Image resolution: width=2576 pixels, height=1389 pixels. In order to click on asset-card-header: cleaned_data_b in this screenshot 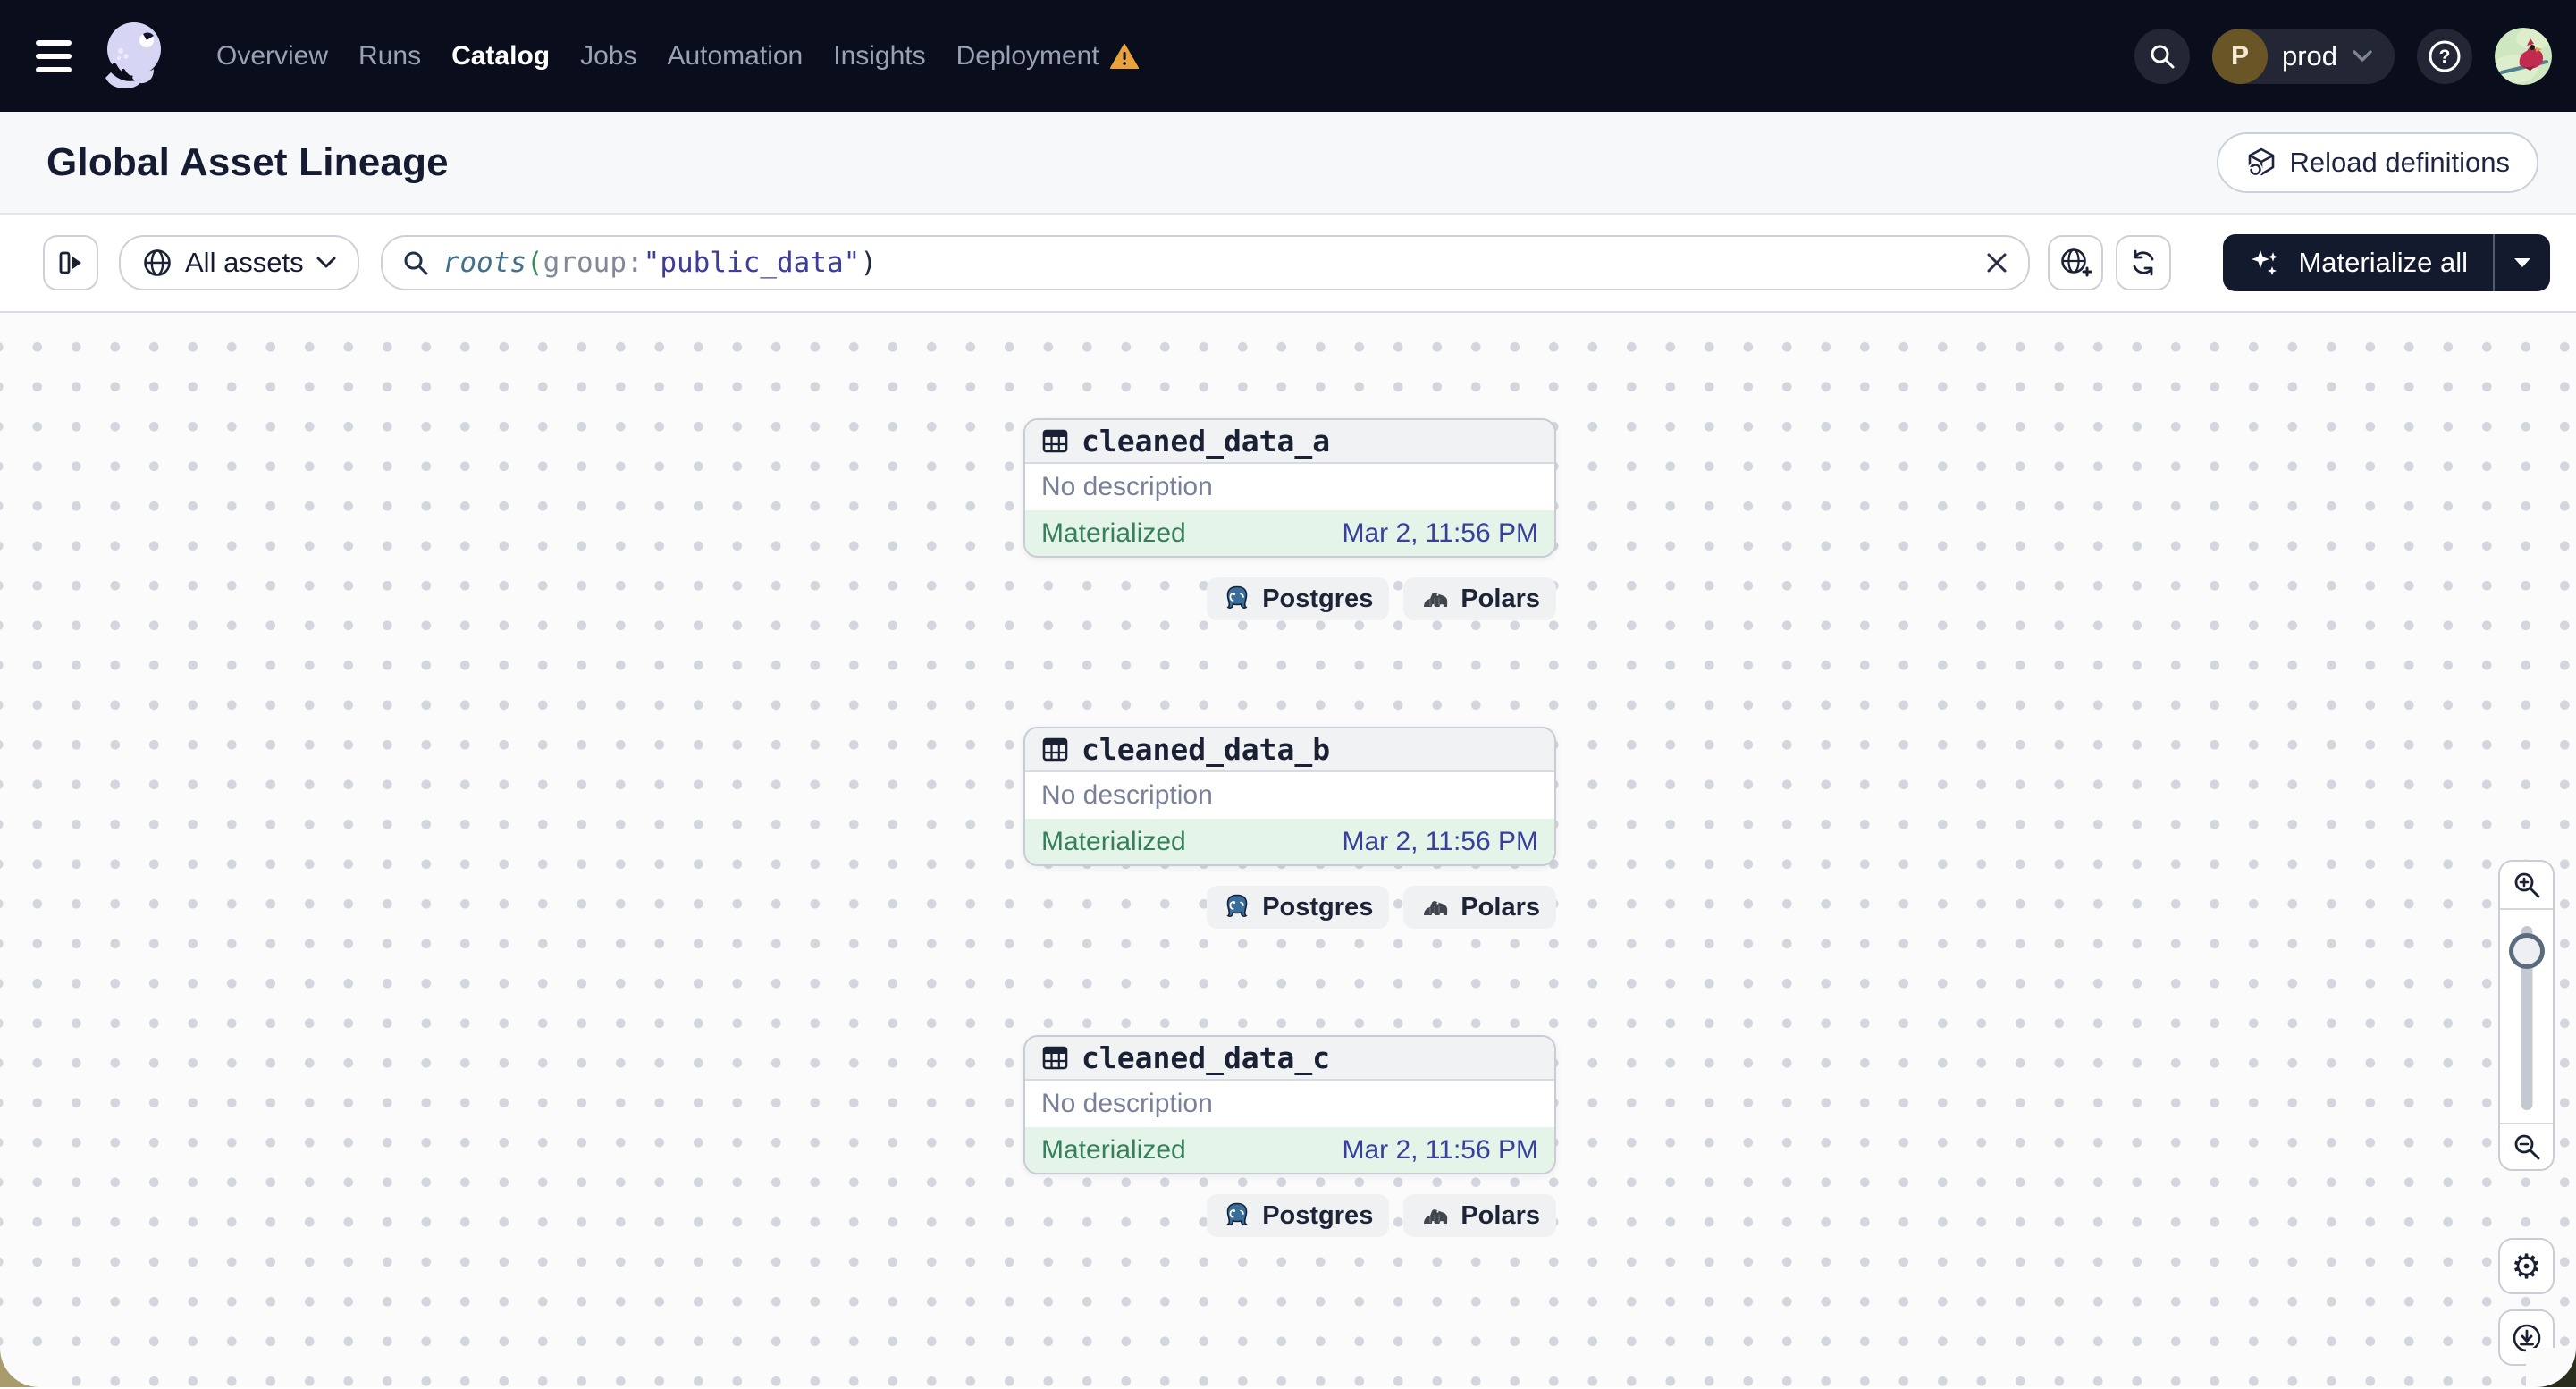, I will do `click(1290, 750)`.